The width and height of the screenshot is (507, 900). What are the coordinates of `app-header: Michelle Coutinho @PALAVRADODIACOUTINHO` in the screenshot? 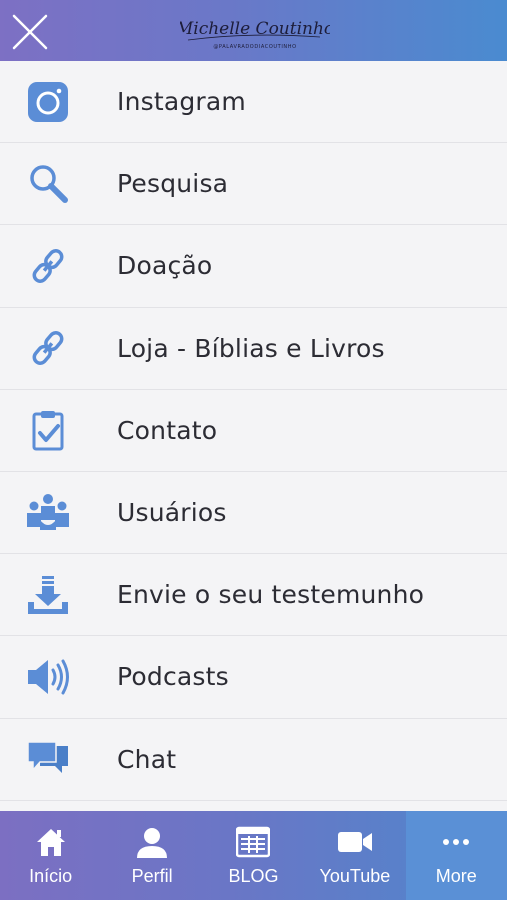 It's located at (253, 30).